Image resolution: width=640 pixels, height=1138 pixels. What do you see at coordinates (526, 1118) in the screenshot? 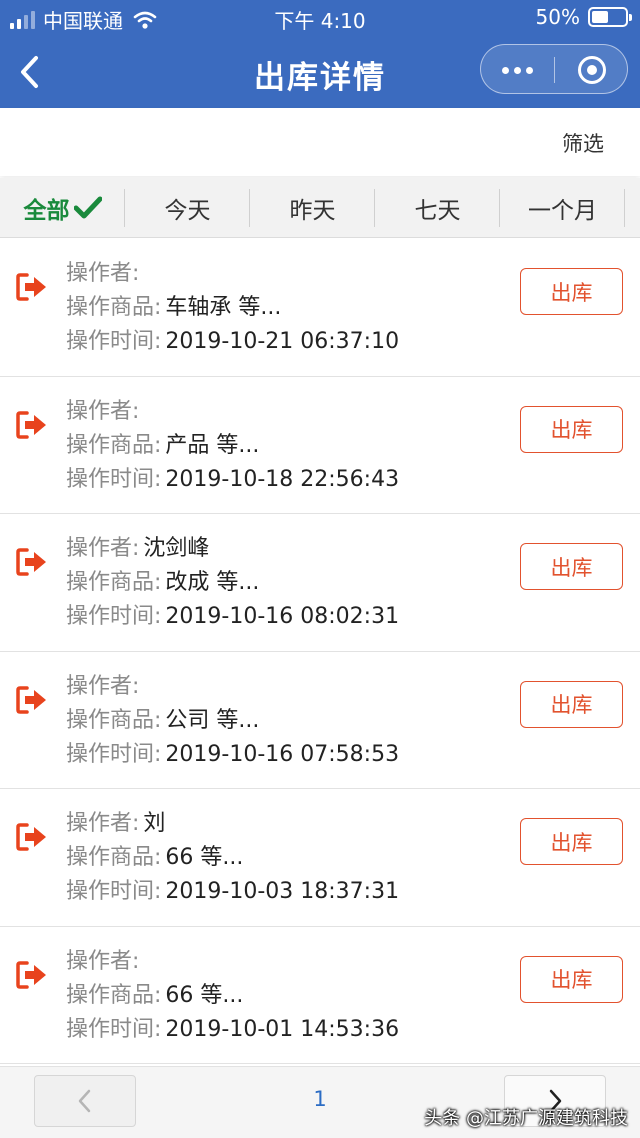
I see `watermark: 头条 @江苏广源建筑科技` at bounding box center [526, 1118].